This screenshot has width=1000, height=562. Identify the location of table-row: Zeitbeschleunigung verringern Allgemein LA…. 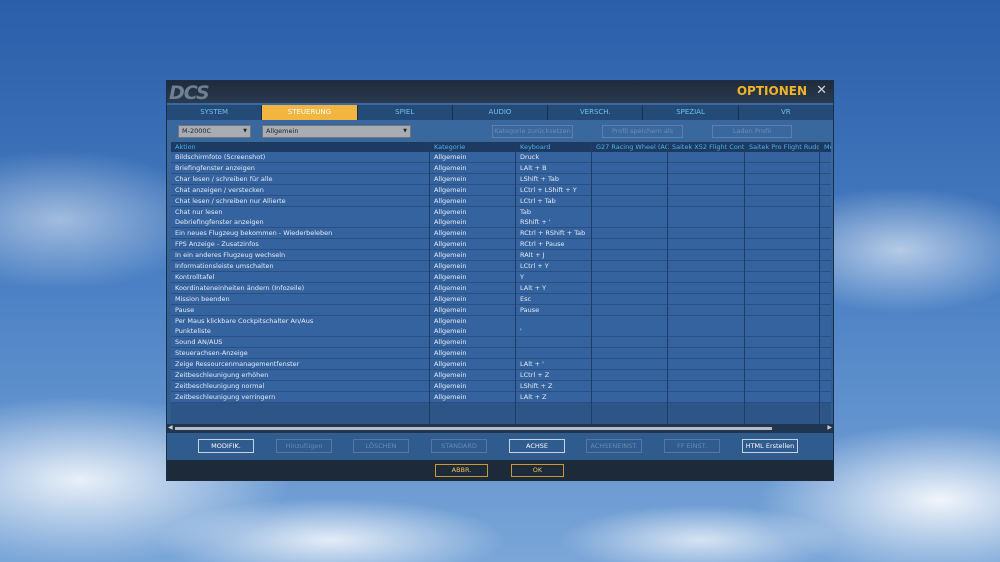
(501, 397).